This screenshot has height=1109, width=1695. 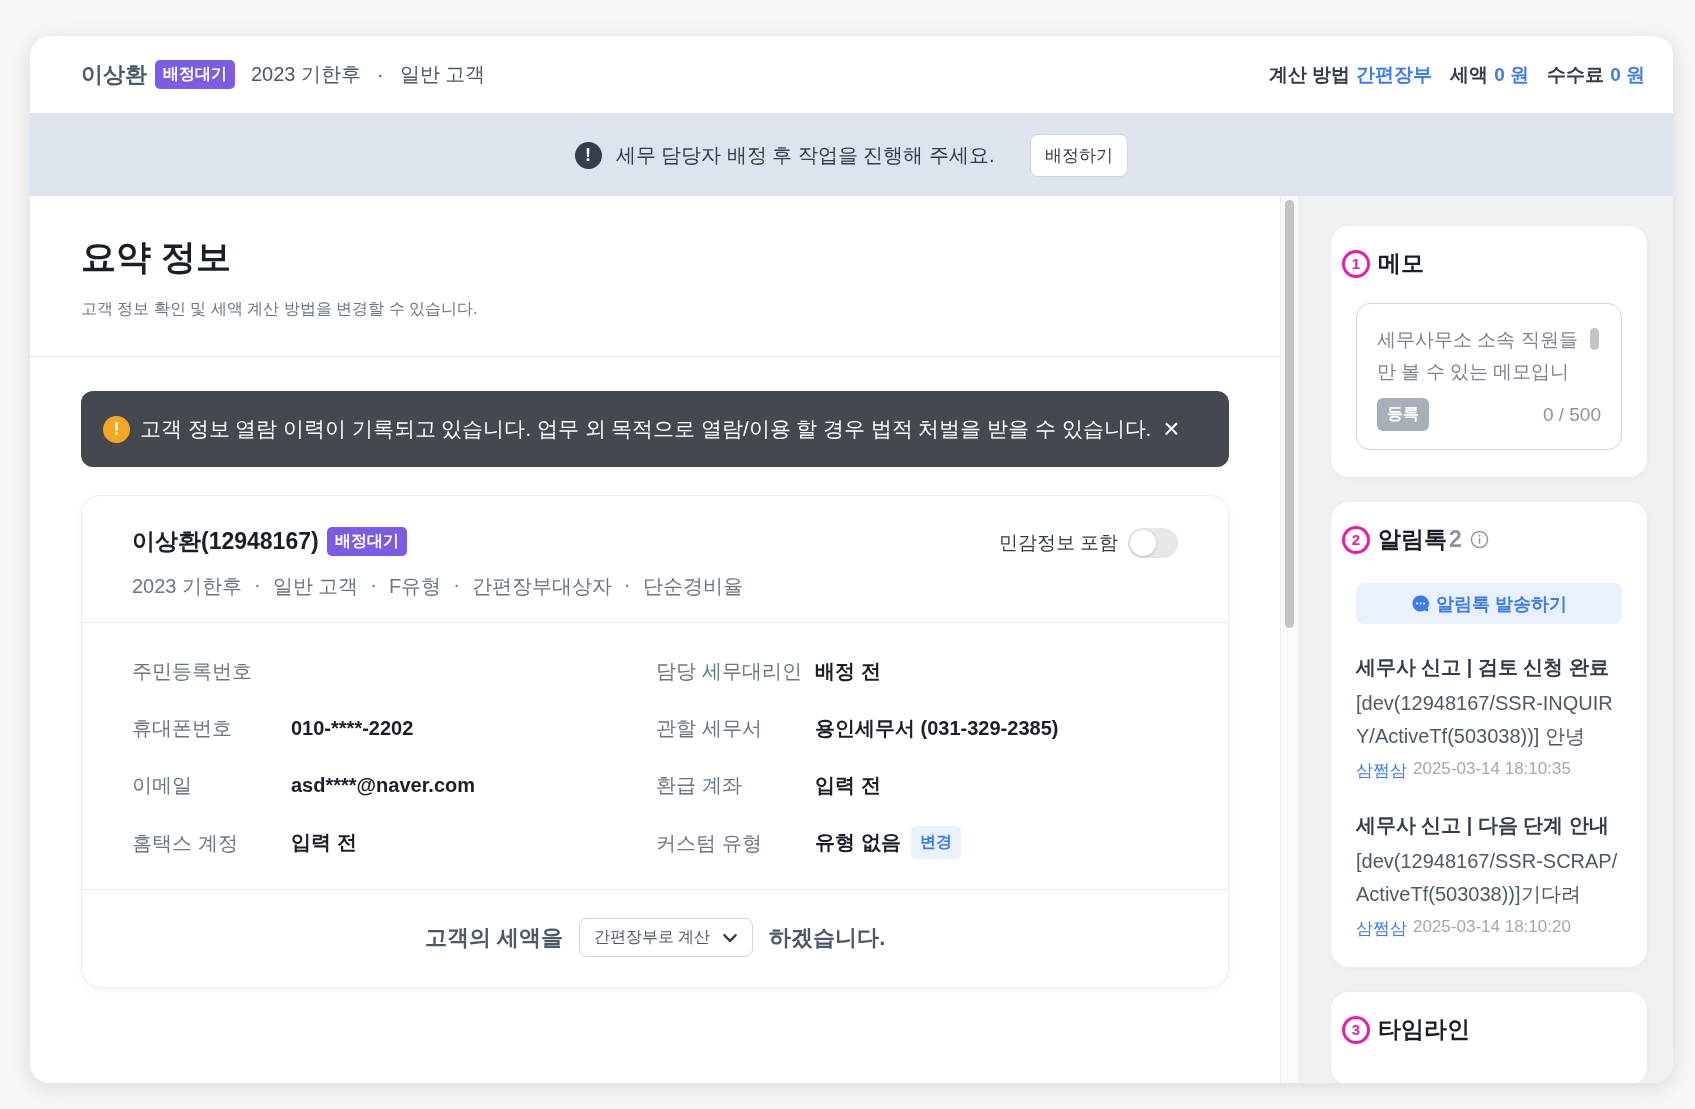 What do you see at coordinates (848, 671) in the screenshot?
I see `field-value: 배정 전` at bounding box center [848, 671].